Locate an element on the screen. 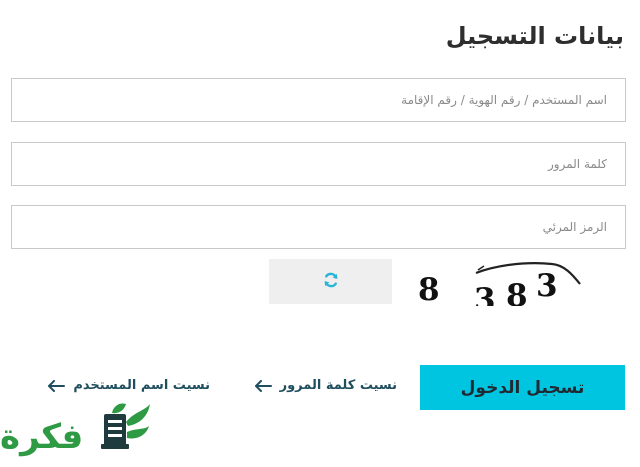  password-input is located at coordinates (318, 164).